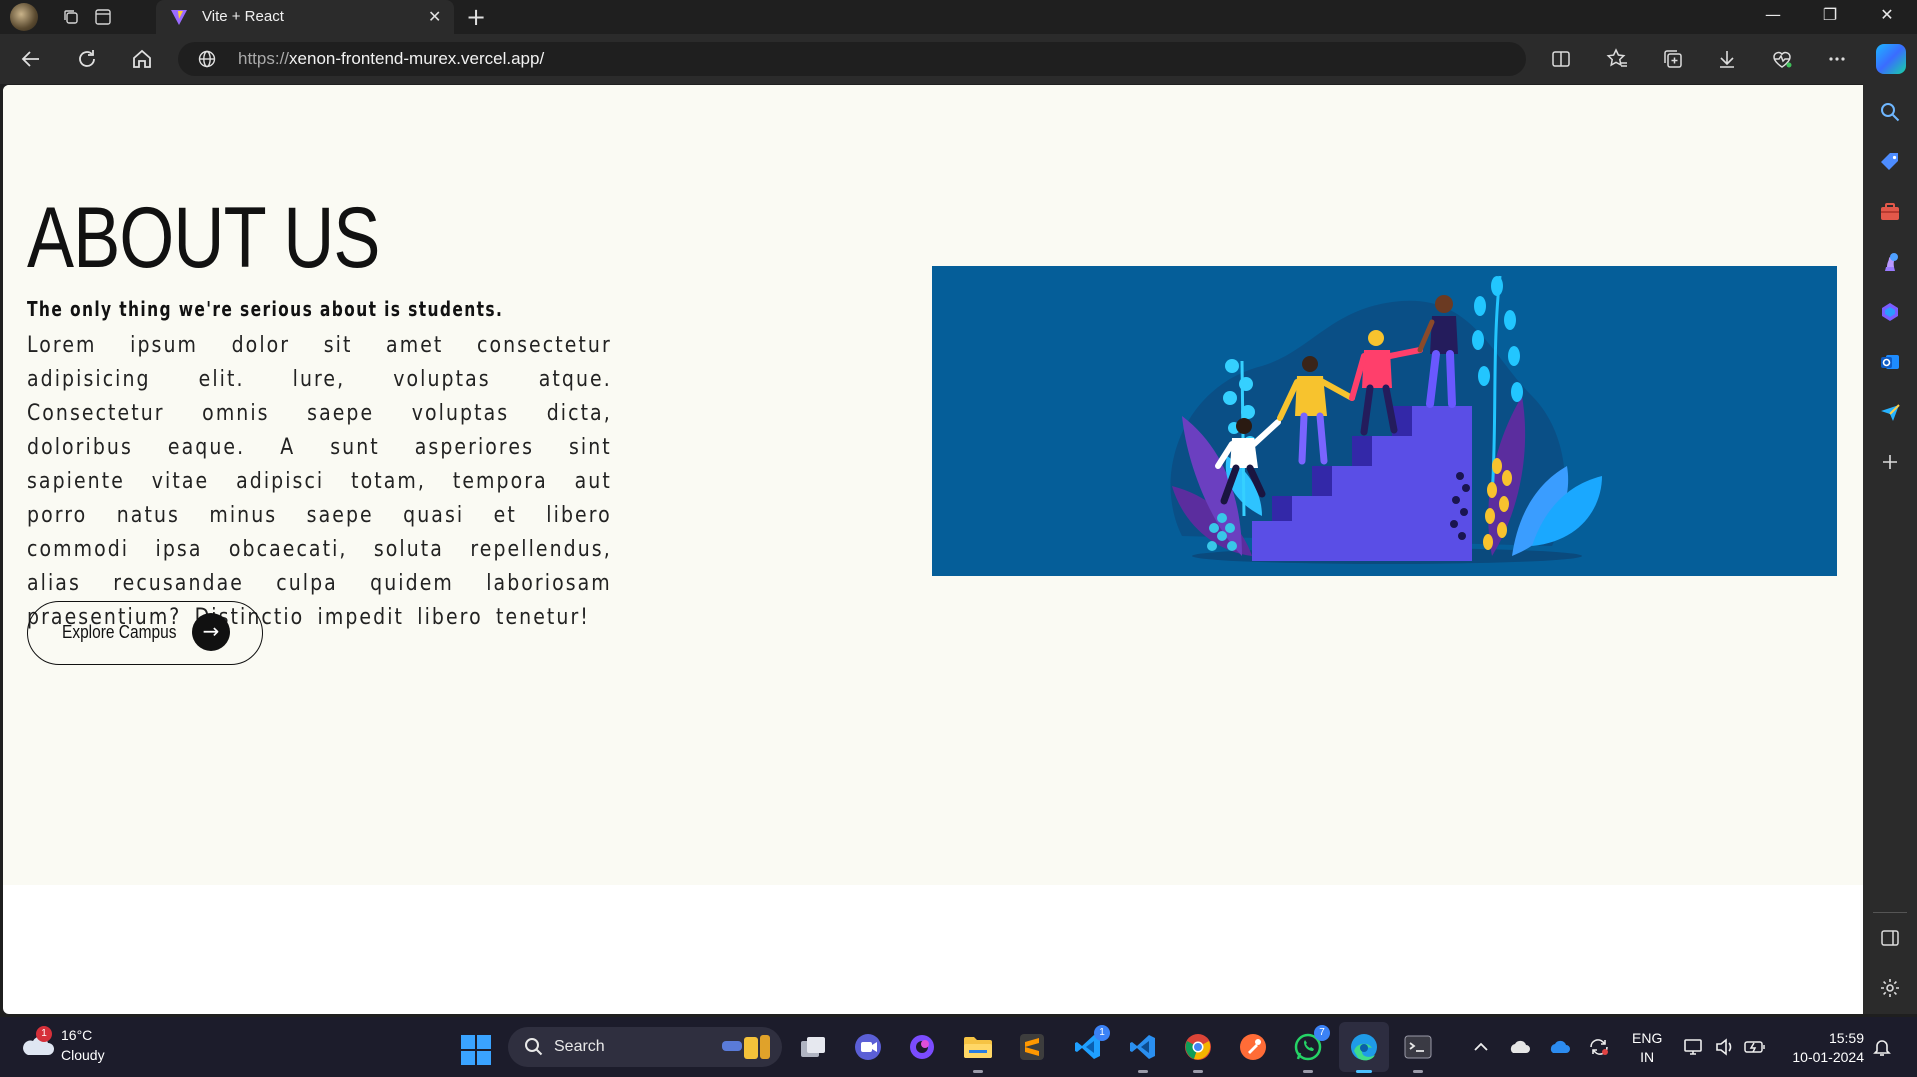 The image size is (1917, 1077). Describe the element at coordinates (211, 632) in the screenshot. I see `arrow-right-icon: →` at that location.